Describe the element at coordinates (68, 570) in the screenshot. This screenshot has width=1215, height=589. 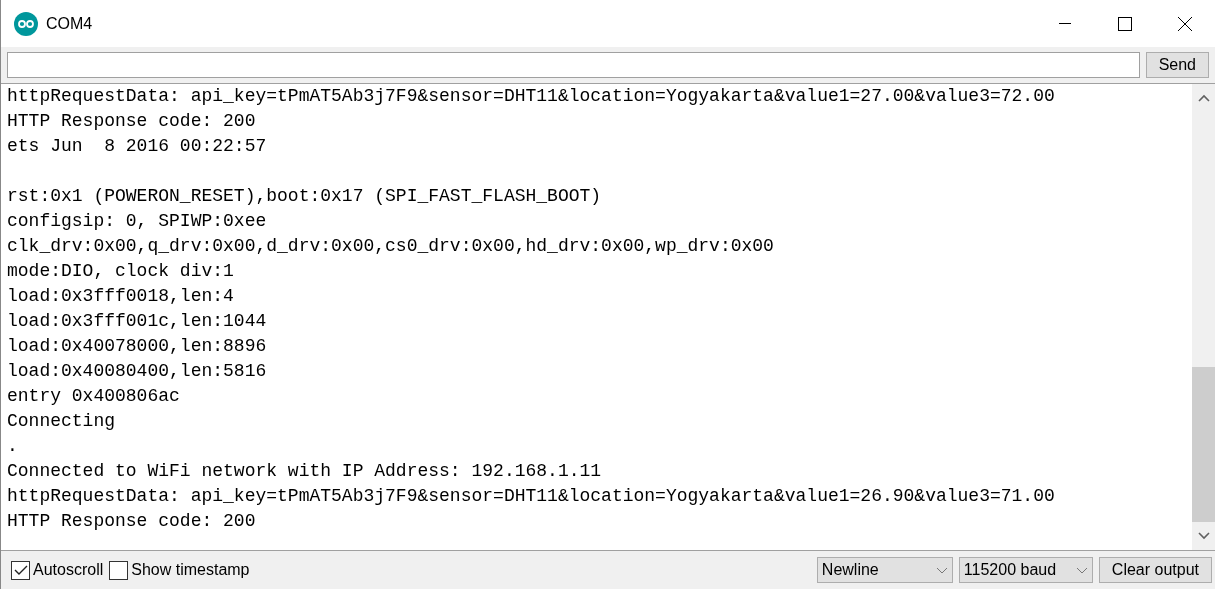
I see `checkbox-label: Autoscroll` at that location.